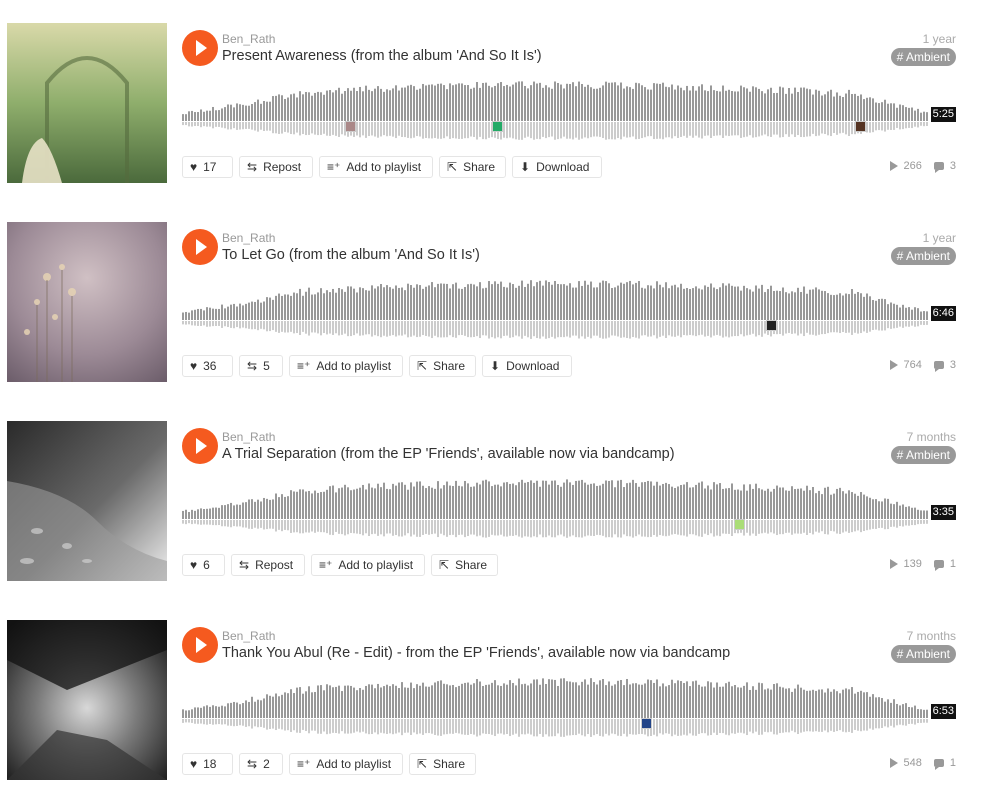 The height and width of the screenshot is (808, 981). I want to click on waveform: 3:35, so click(569, 512).